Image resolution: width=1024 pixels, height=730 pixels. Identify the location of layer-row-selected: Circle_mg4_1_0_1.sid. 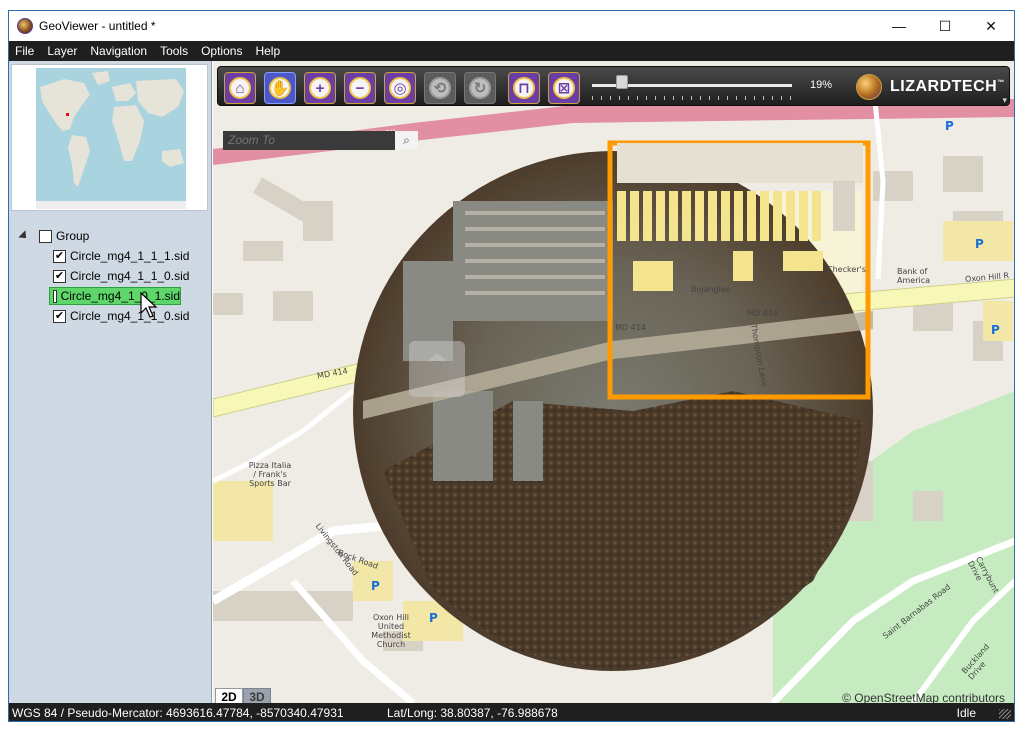
(115, 296).